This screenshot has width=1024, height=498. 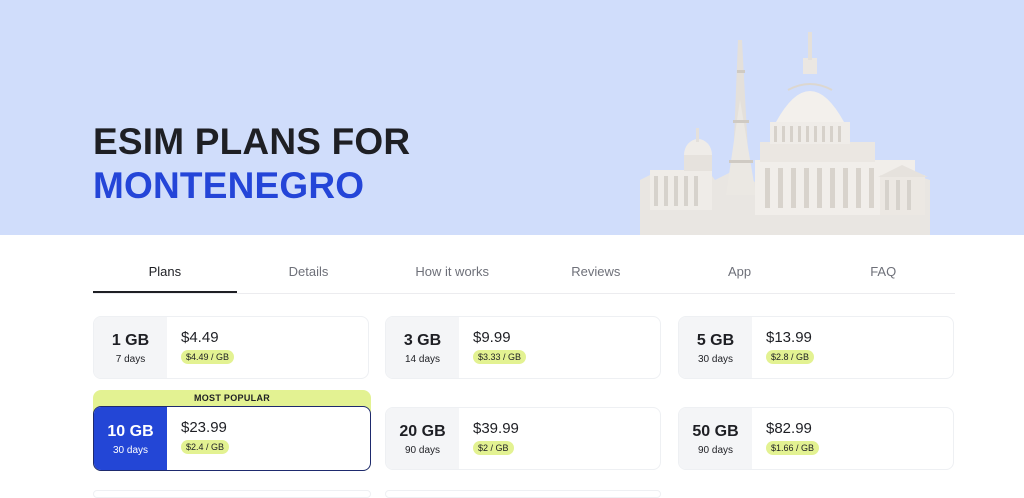 What do you see at coordinates (165, 274) in the screenshot?
I see `tab-plans: Plans` at bounding box center [165, 274].